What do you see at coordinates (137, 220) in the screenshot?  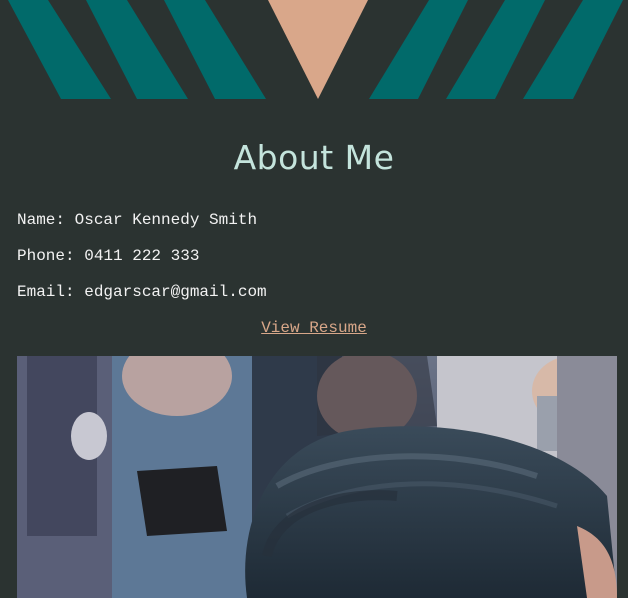 I see `name-line: Name: Oscar Kennedy Smith` at bounding box center [137, 220].